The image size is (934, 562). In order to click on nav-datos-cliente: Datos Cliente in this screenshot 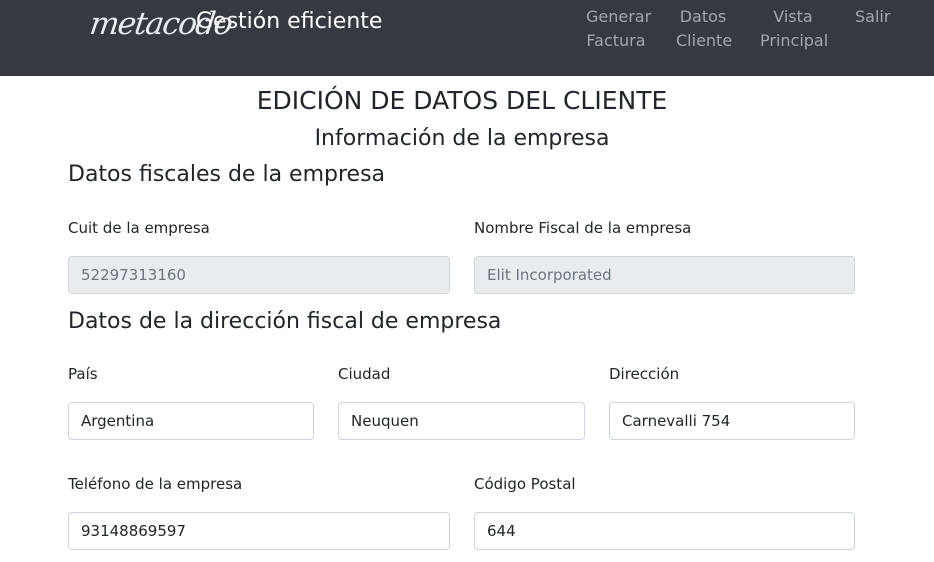, I will do `click(704, 29)`.